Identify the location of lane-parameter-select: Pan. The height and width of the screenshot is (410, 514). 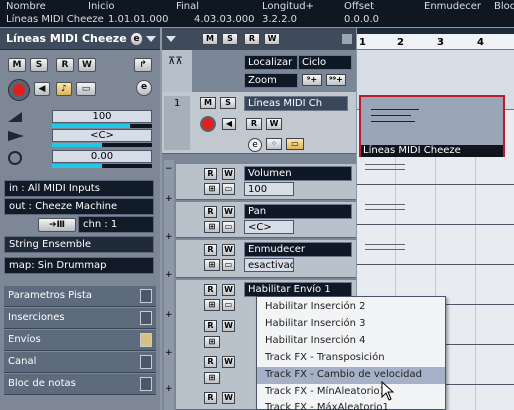
(298, 211).